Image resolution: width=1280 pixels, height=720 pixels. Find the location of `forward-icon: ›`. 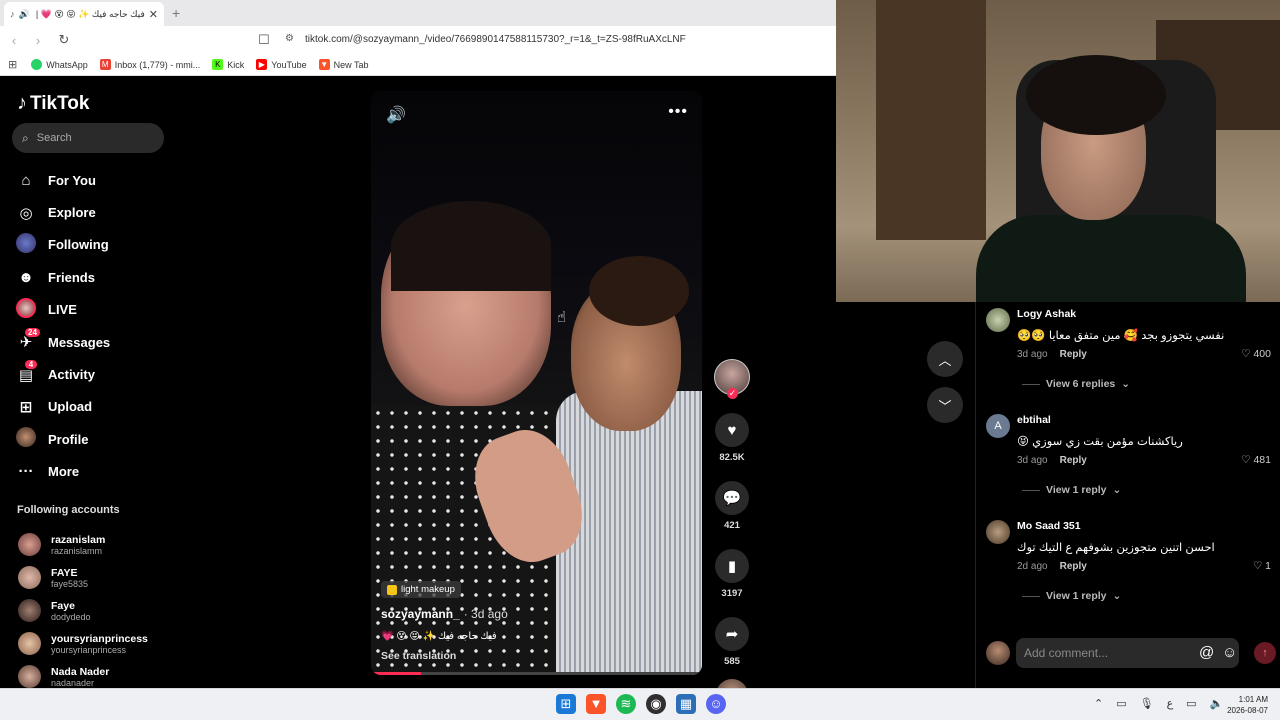

forward-icon: › is located at coordinates (38, 40).